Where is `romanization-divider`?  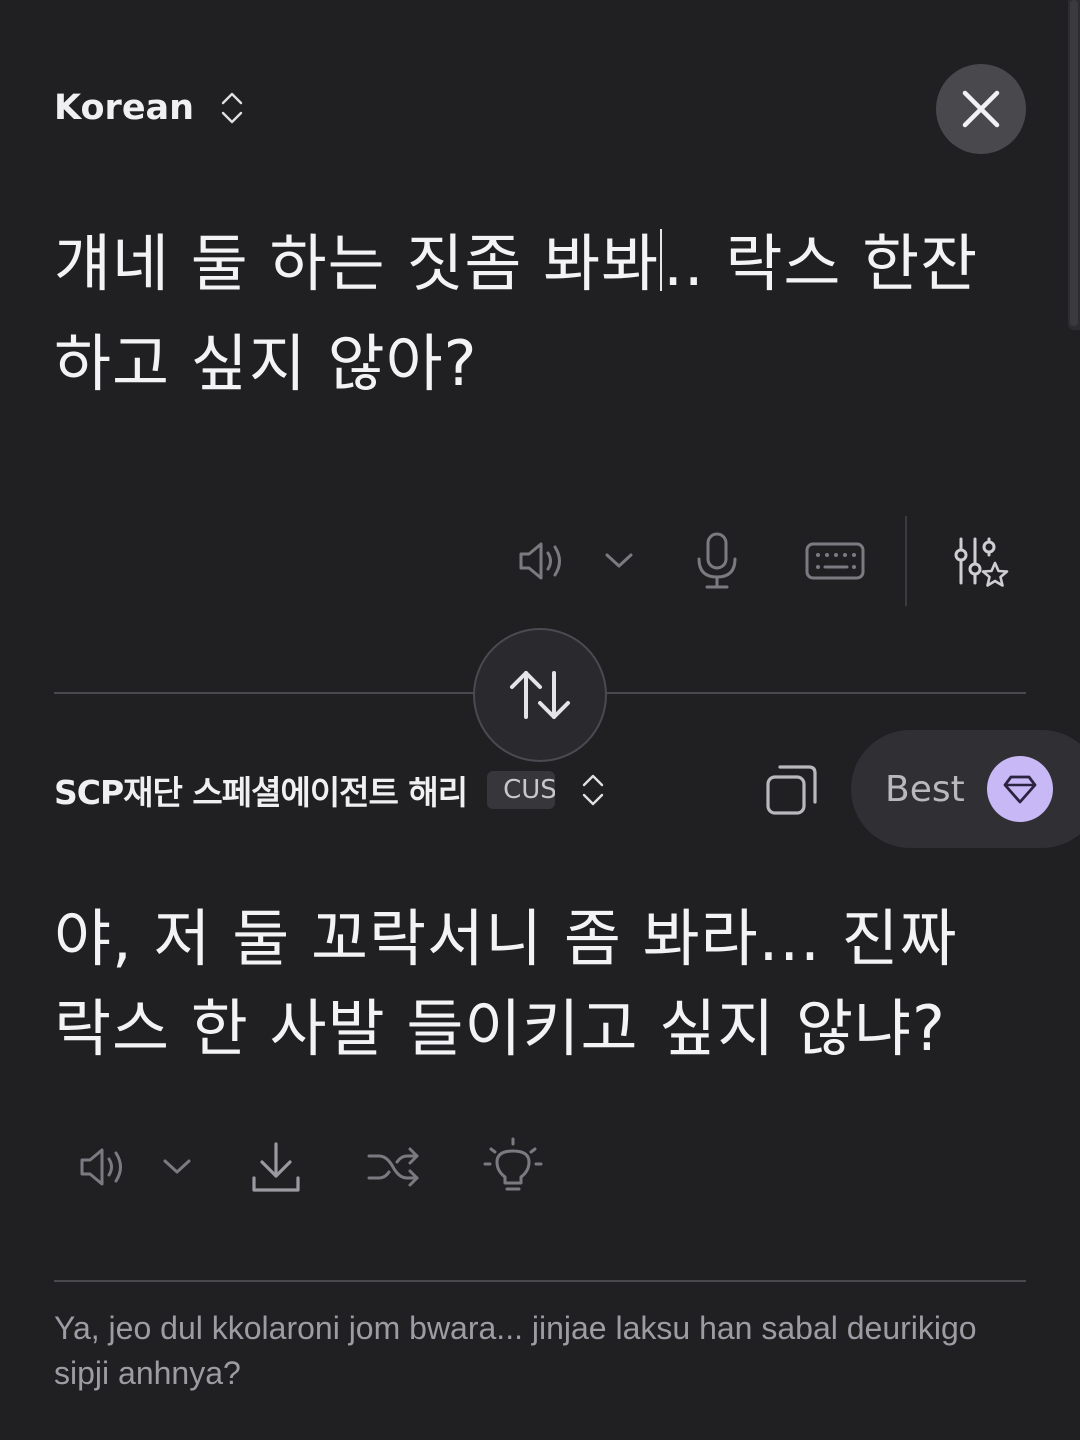 romanization-divider is located at coordinates (540, 1281).